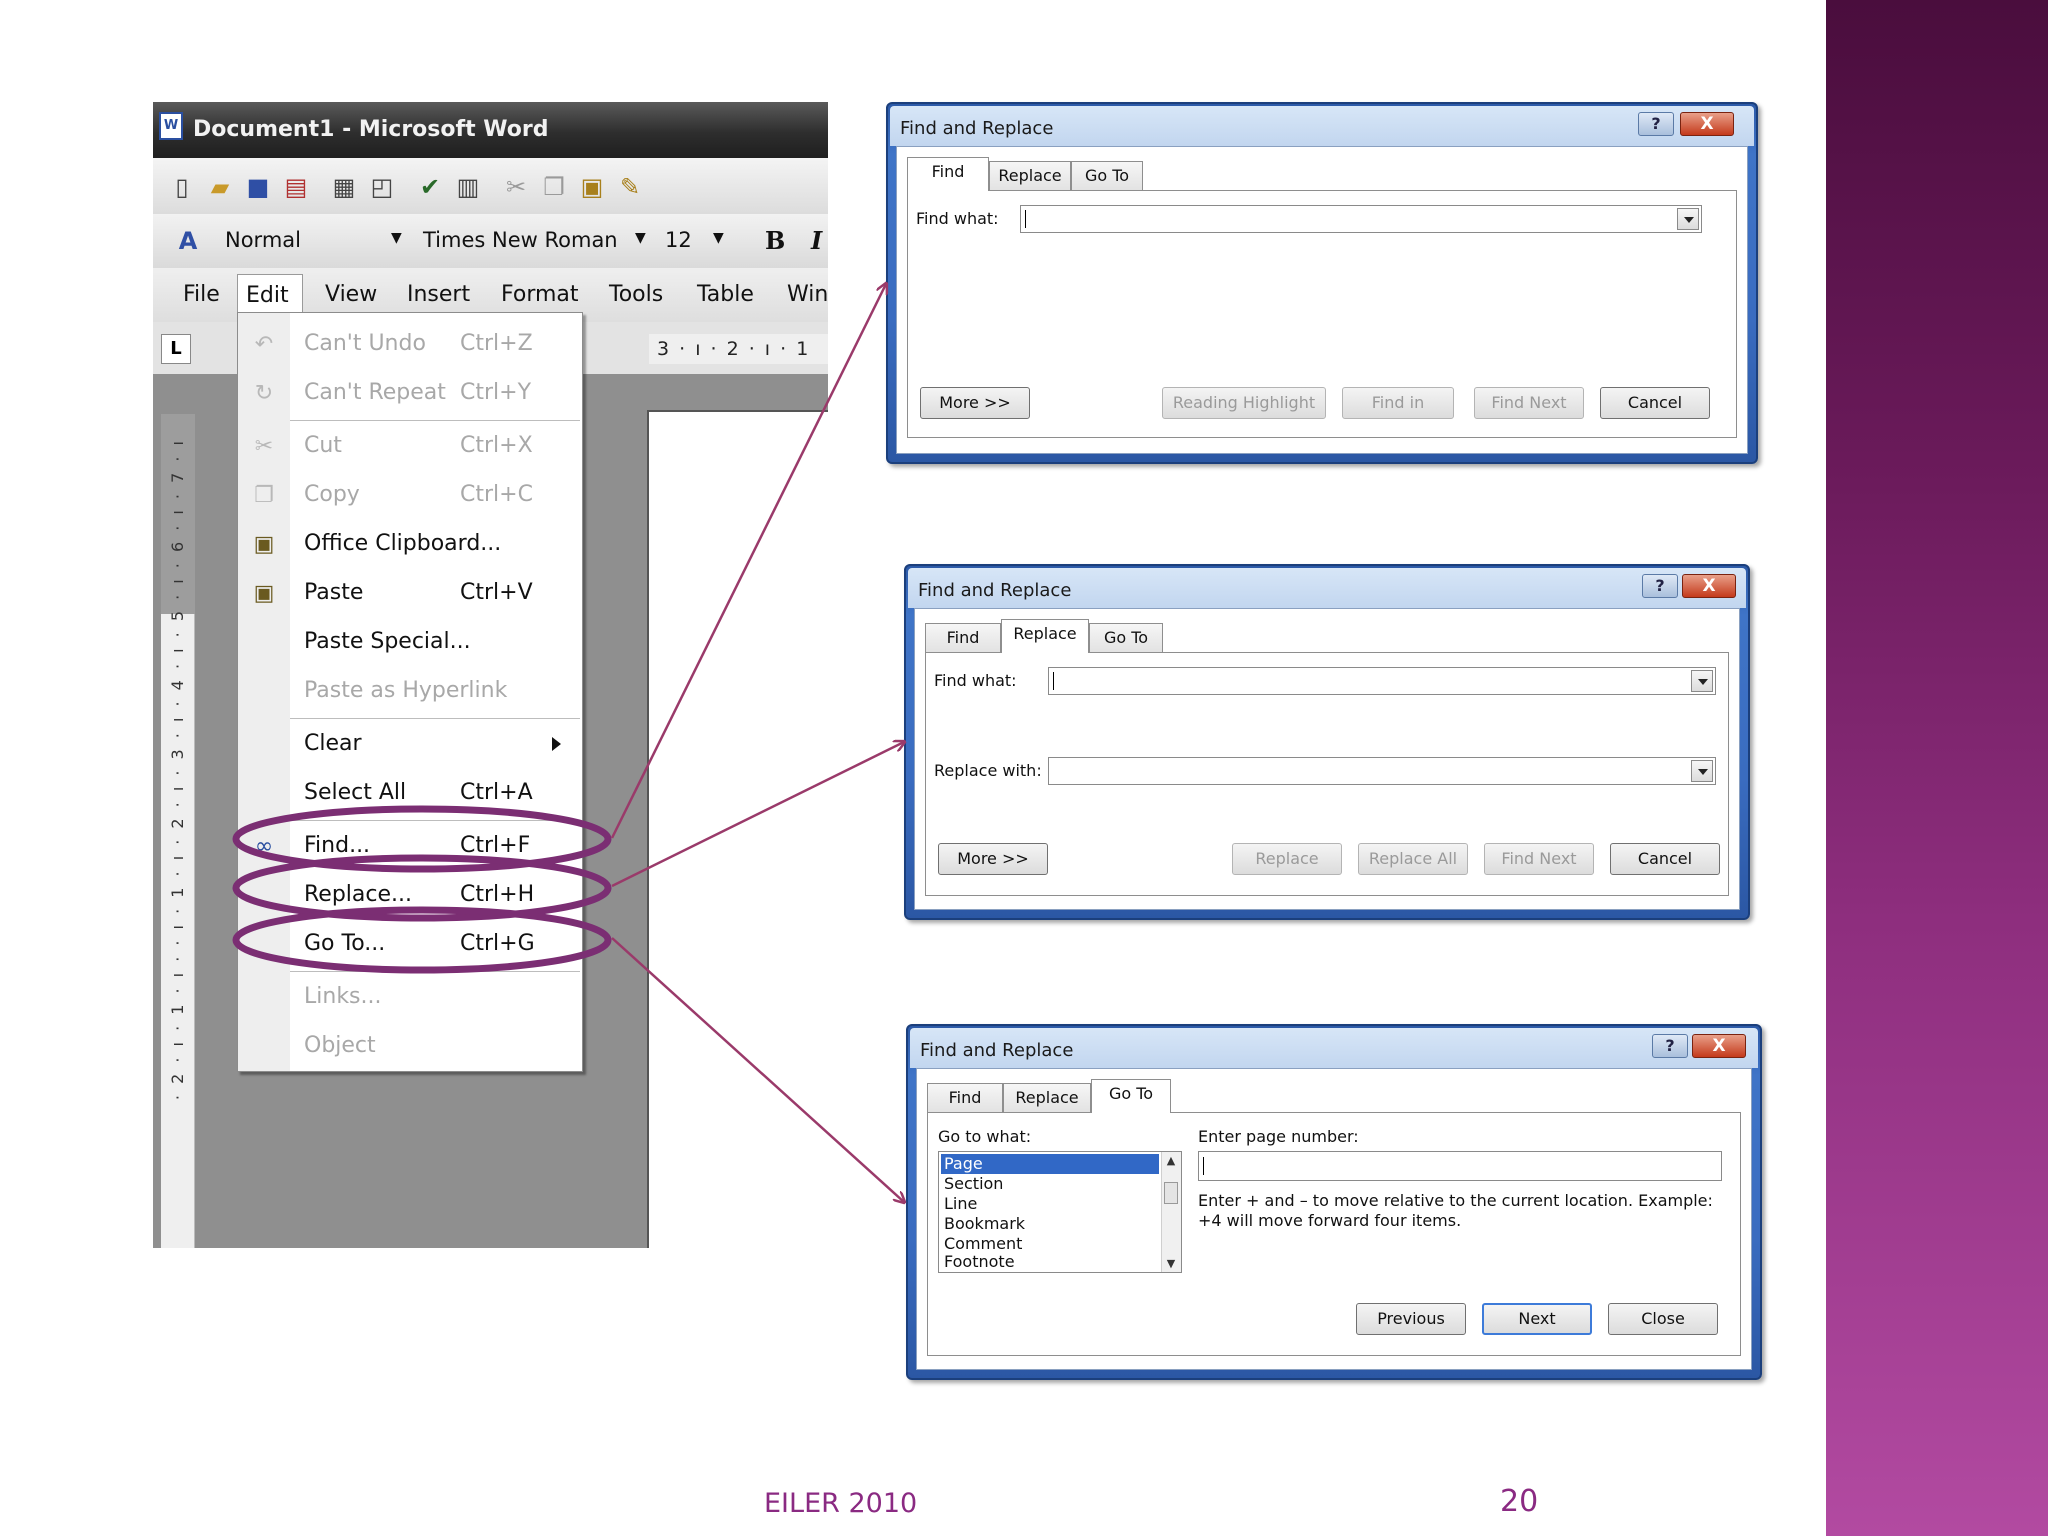 The height and width of the screenshot is (1536, 2048). Describe the element at coordinates (737, 829) in the screenshot. I see `document-page` at that location.